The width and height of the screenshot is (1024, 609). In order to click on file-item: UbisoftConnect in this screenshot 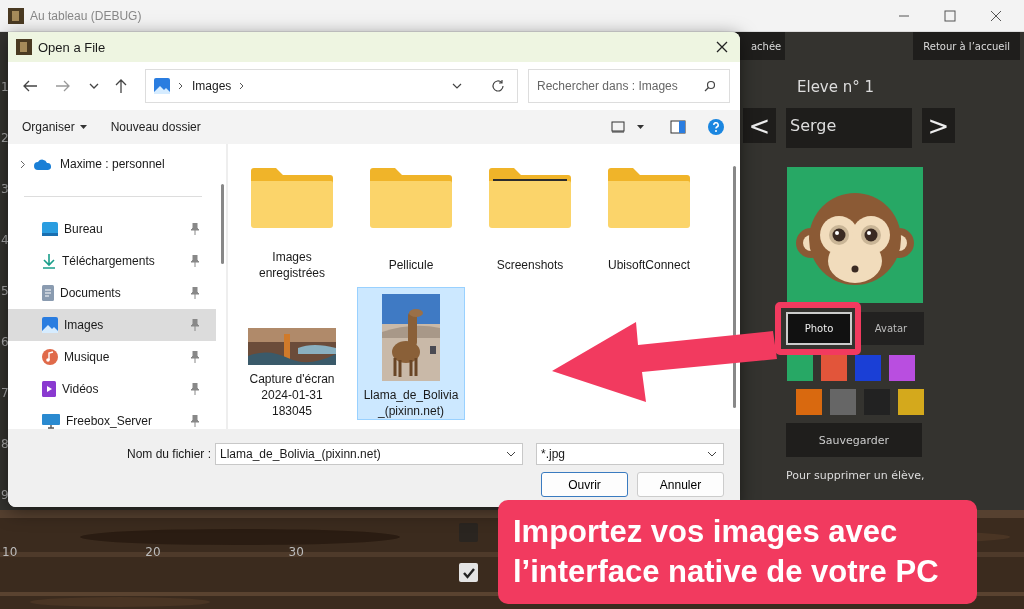, I will do `click(649, 216)`.